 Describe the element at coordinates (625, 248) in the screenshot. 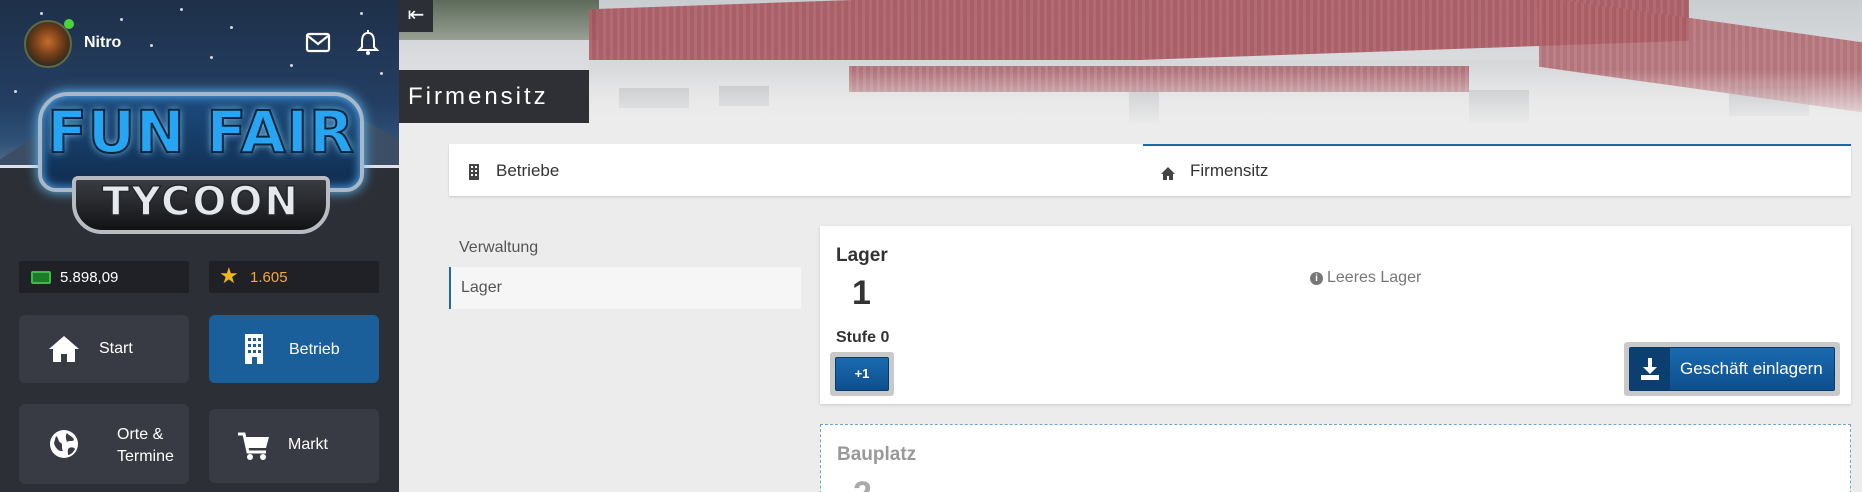

I see `menu-item-verwaltung: Verwaltung` at that location.